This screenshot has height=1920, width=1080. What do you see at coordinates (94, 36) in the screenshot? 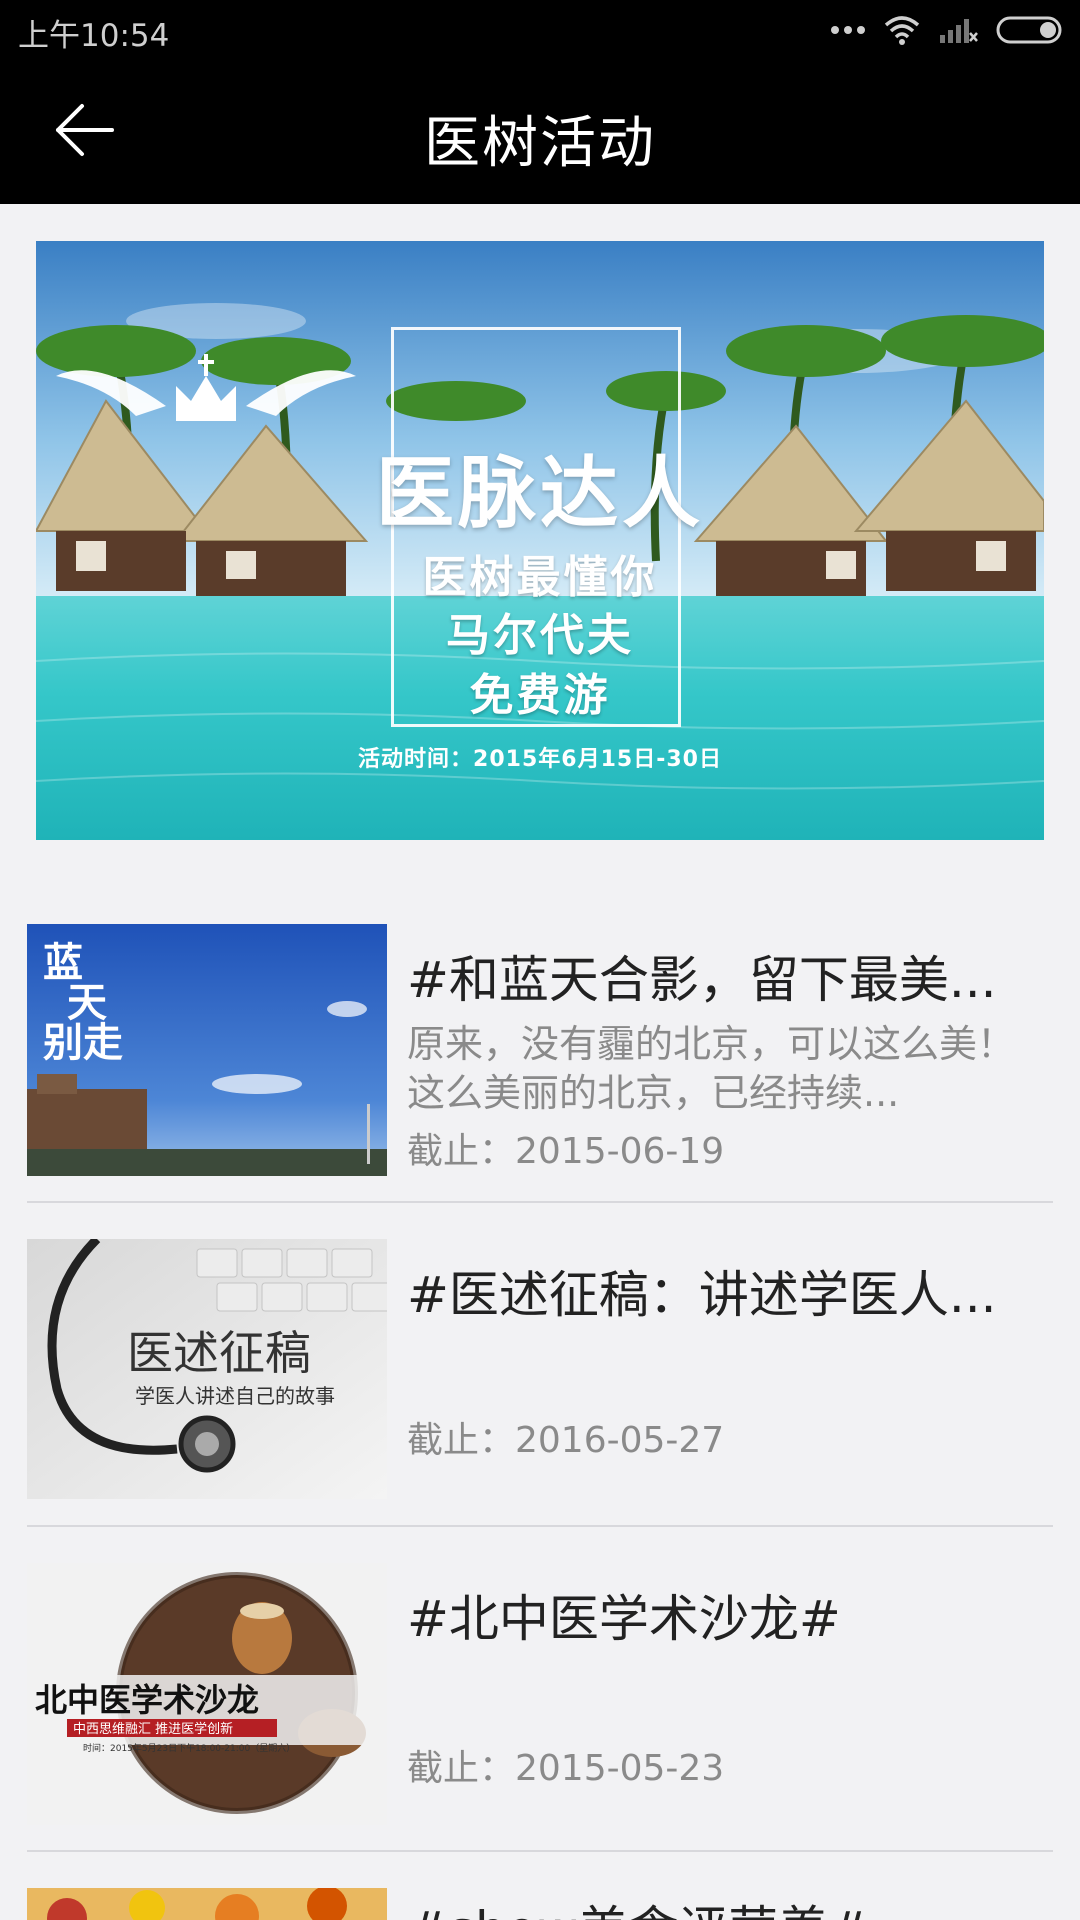
I see `status-time: 上午10:54` at bounding box center [94, 36].